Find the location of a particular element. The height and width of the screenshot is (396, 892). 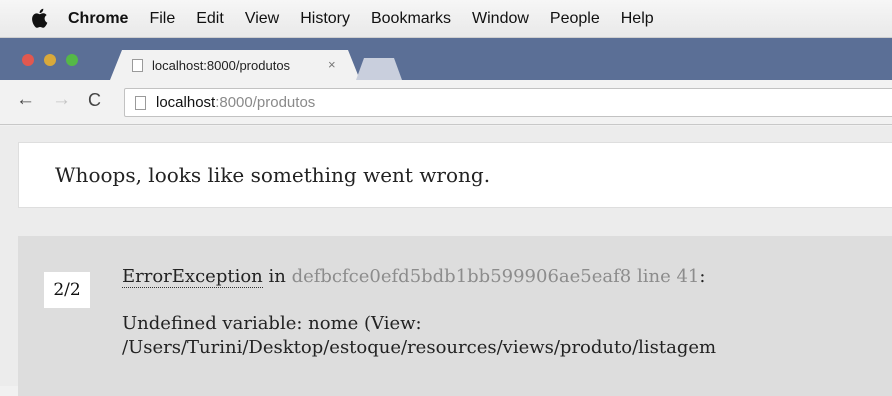

menu-window: Window is located at coordinates (500, 19).